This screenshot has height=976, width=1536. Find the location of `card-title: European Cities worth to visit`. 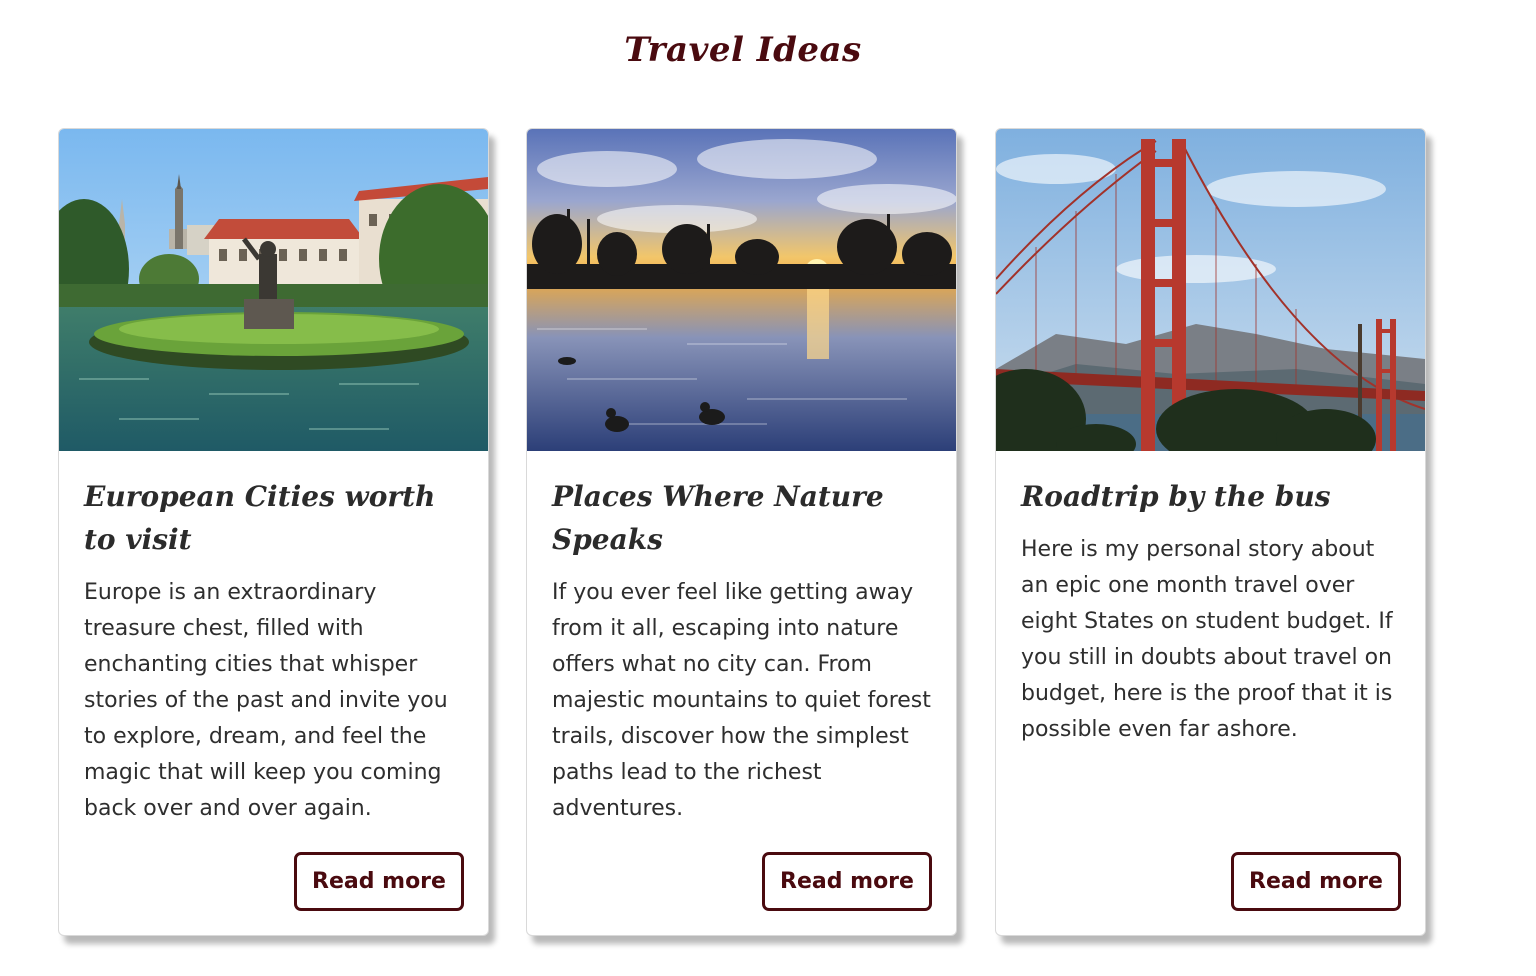

card-title: European Cities worth to visit is located at coordinates (260, 518).